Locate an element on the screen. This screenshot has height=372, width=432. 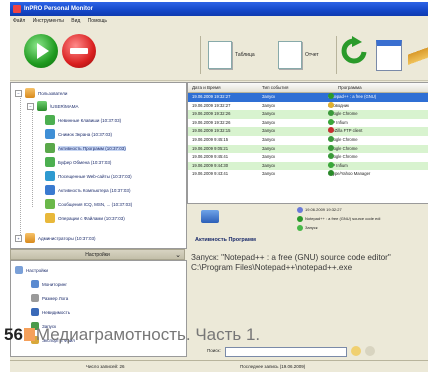
tree-item-programs: Активность Программ (10:37:03) is located at coordinates (85, 148).